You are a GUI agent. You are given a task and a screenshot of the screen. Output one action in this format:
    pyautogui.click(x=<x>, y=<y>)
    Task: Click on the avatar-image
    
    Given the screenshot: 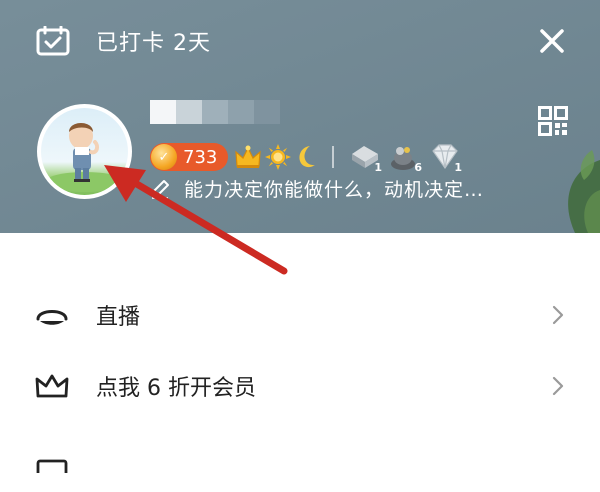 What is the action you would take?
    pyautogui.click(x=84, y=151)
    